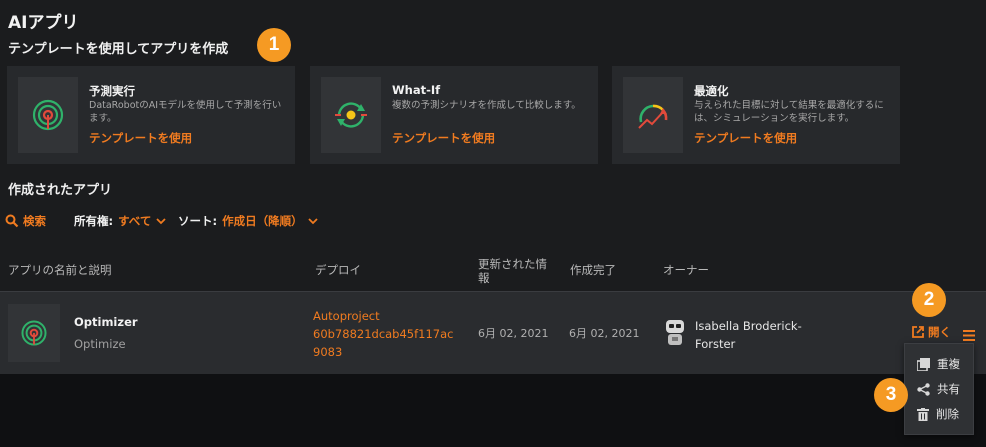 Image resolution: width=986 pixels, height=447 pixels. What do you see at coordinates (262, 221) in the screenshot?
I see `sort-value: 作成日（降順）` at bounding box center [262, 221].